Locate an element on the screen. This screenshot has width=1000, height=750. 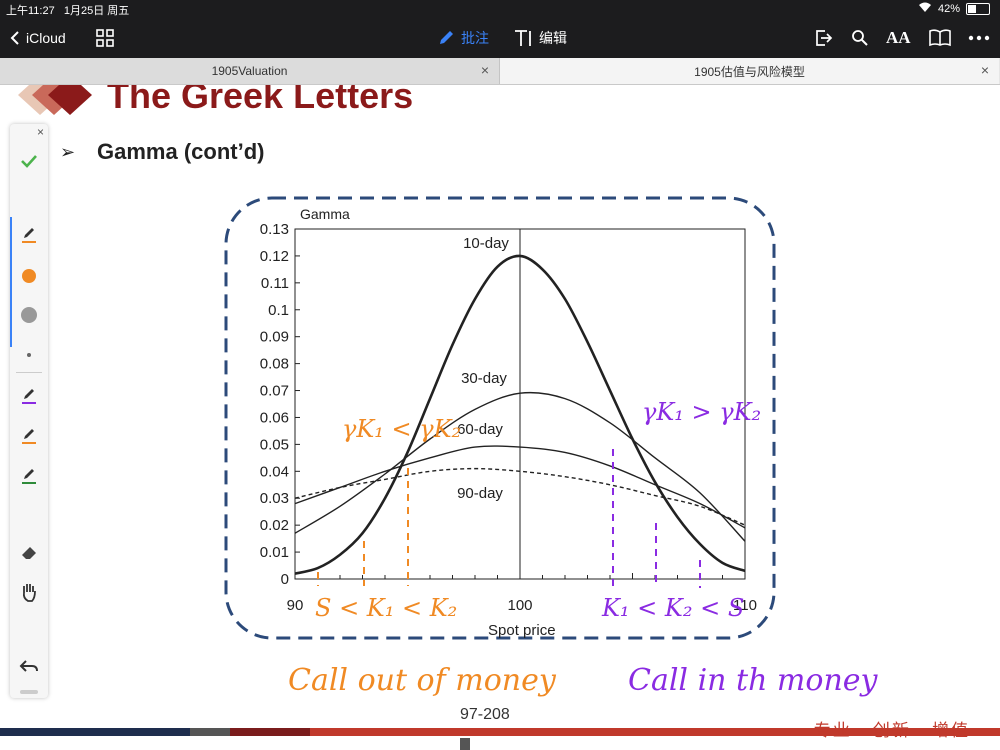
tab-bar: 1905Valuation × 1905估值与风险模型 × is located at coordinates (500, 71).